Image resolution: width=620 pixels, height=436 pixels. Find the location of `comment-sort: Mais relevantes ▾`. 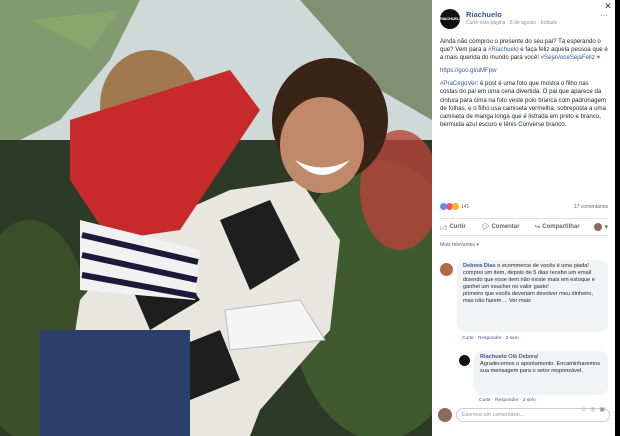

comment-sort: Mais relevantes ▾ is located at coordinates (459, 245).